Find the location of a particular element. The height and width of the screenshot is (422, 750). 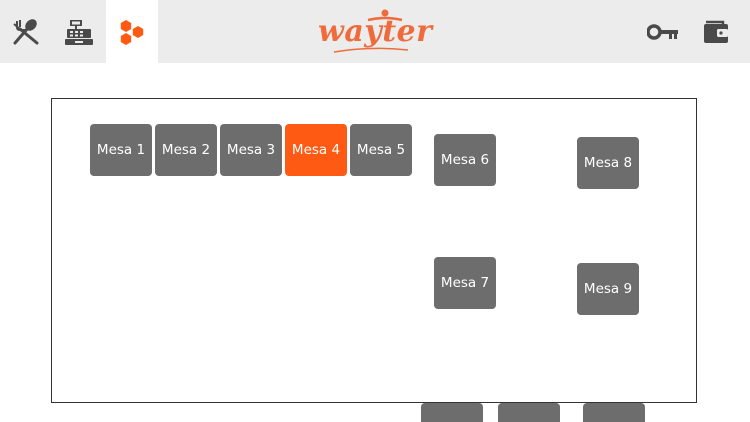

fork-spoon-icon is located at coordinates (26, 31).